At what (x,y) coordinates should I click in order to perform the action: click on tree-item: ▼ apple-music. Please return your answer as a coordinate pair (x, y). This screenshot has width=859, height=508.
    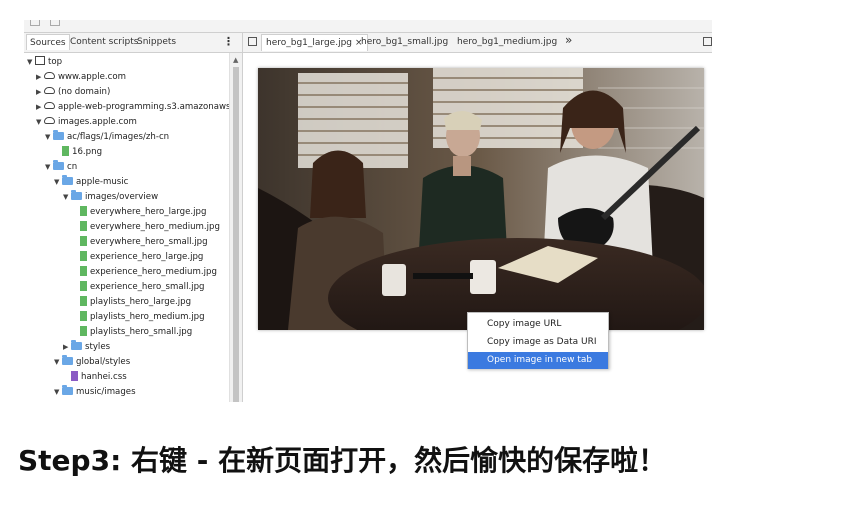
    Looking at the image, I should click on (91, 181).